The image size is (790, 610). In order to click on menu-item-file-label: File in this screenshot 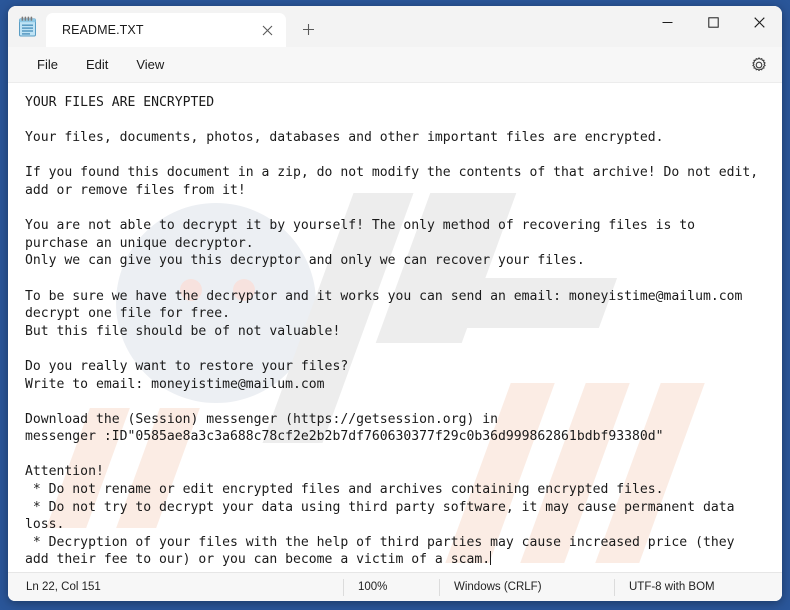, I will do `click(47, 64)`.